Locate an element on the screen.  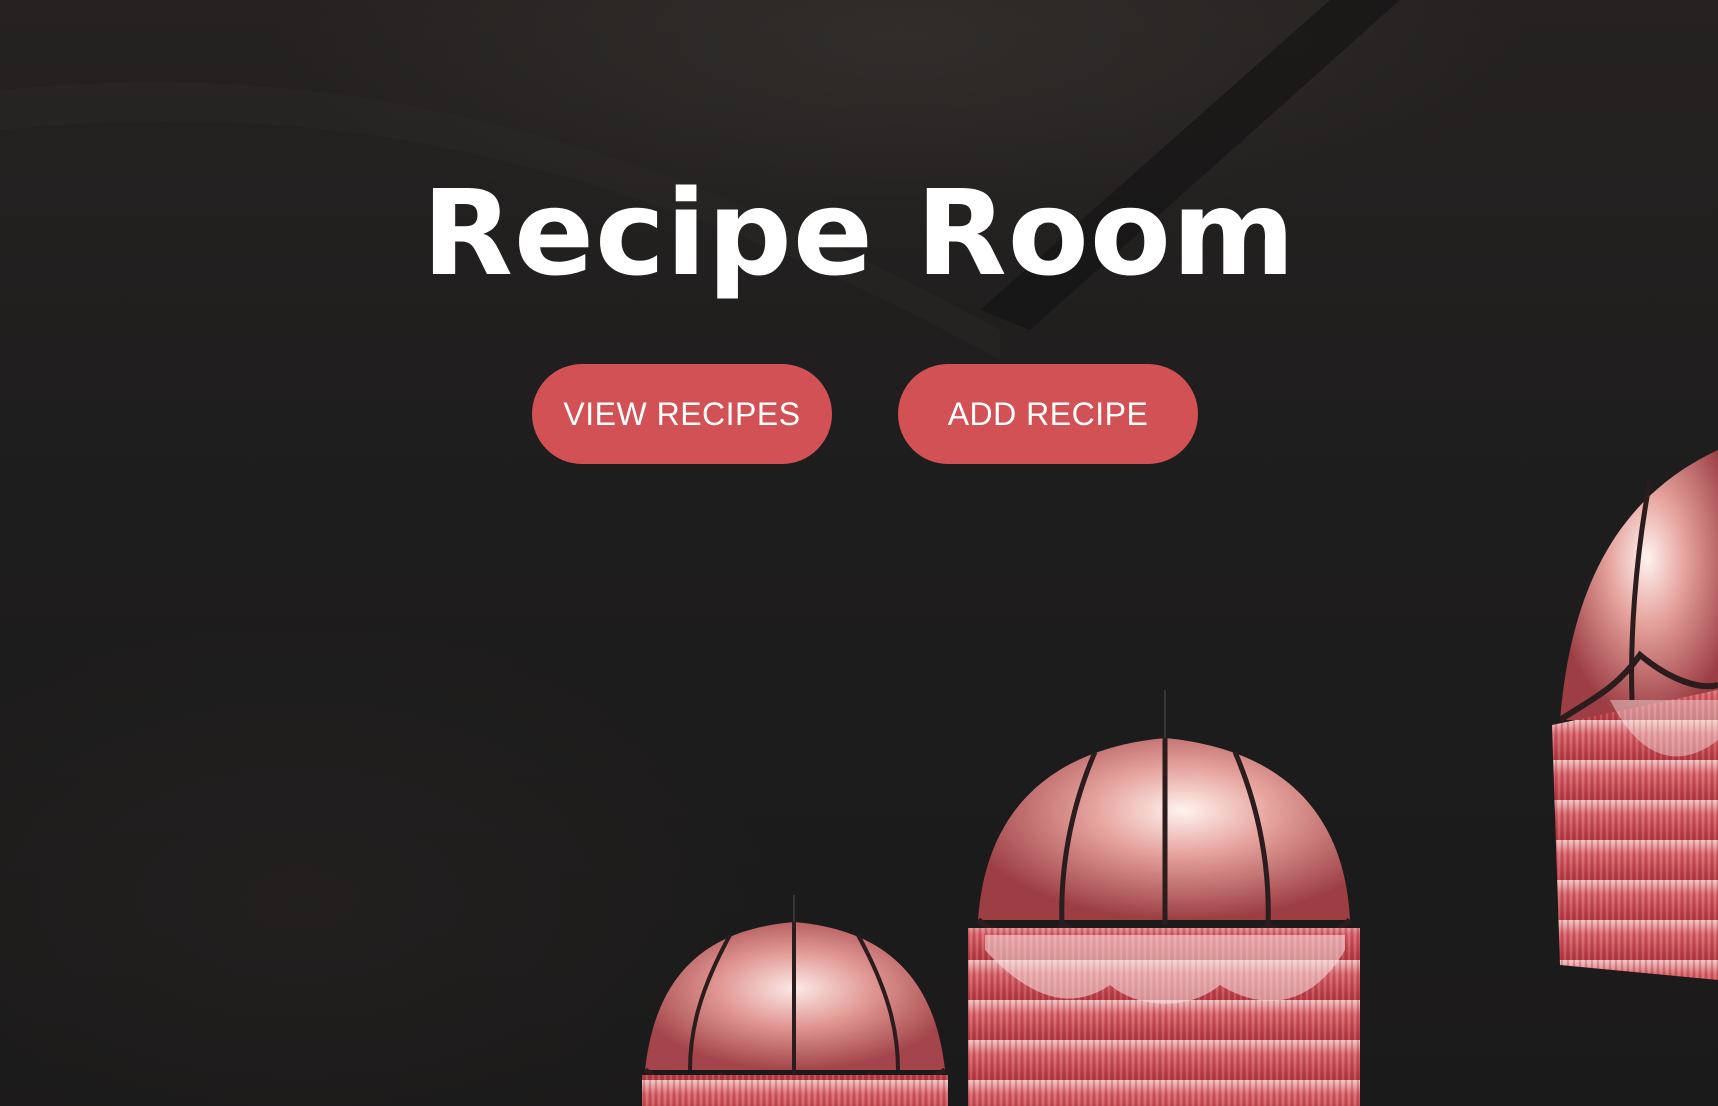
view-recipes-button: VIEW RECIPES is located at coordinates (682, 414).